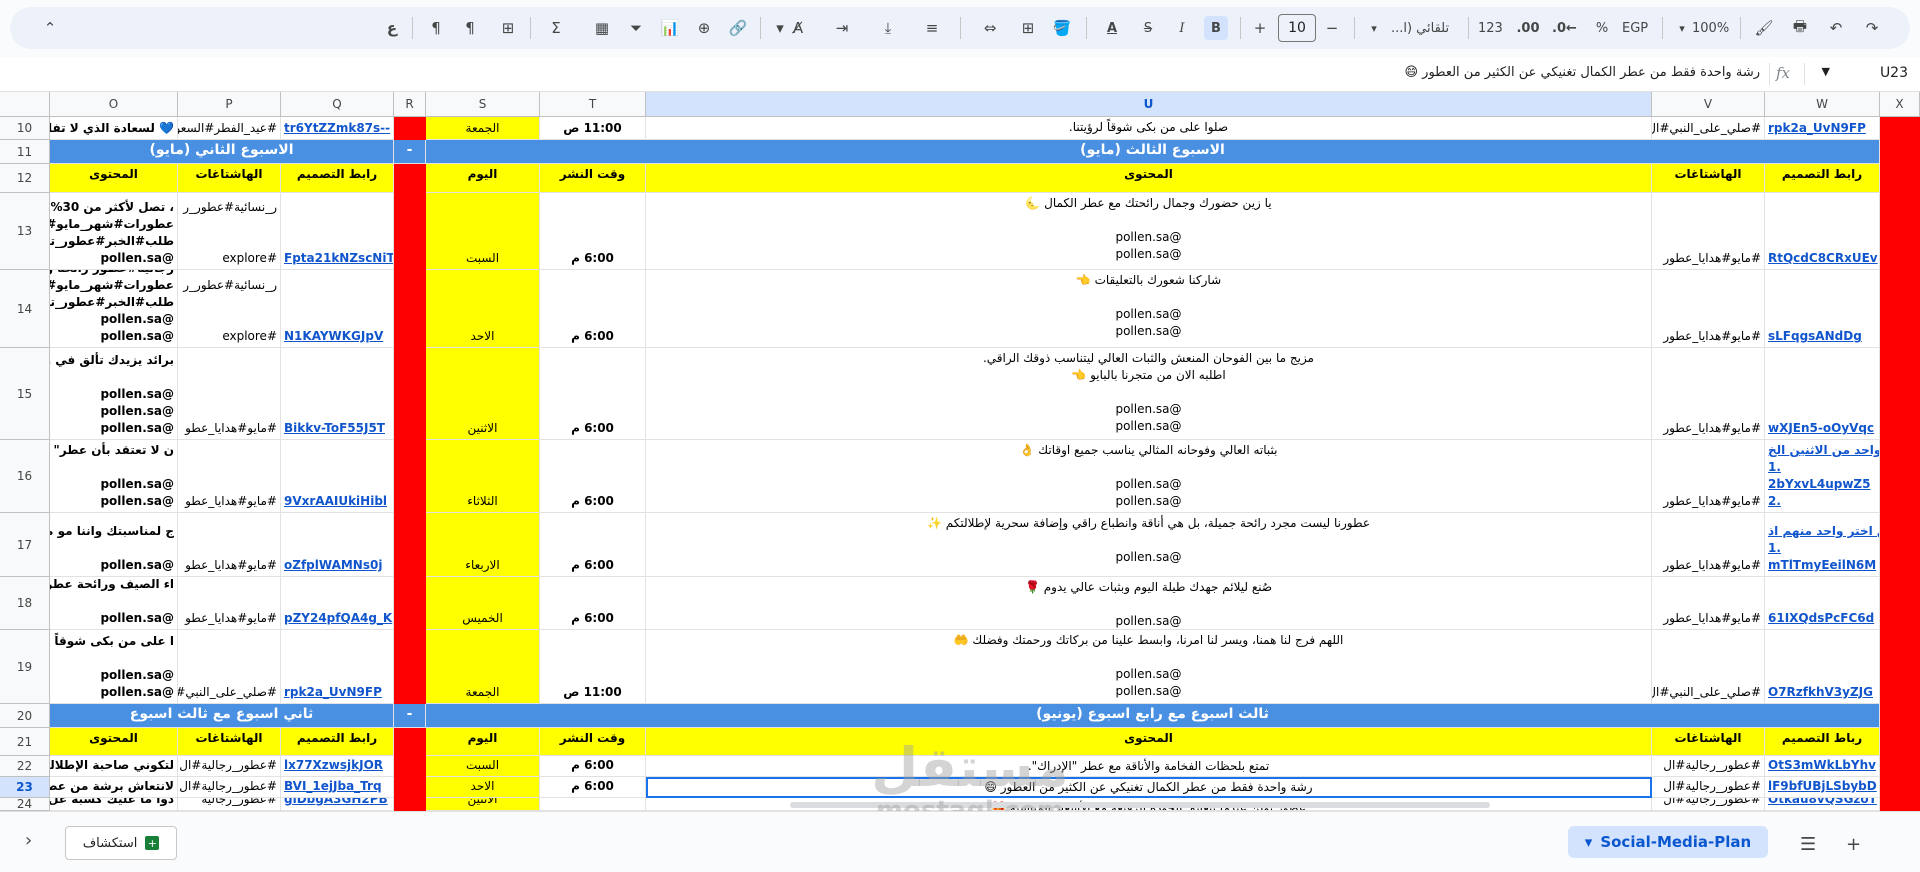 The image size is (1920, 872). Describe the element at coordinates (337, 309) in the screenshot. I see `cell-q14: N1KAYWKGJpV` at that location.